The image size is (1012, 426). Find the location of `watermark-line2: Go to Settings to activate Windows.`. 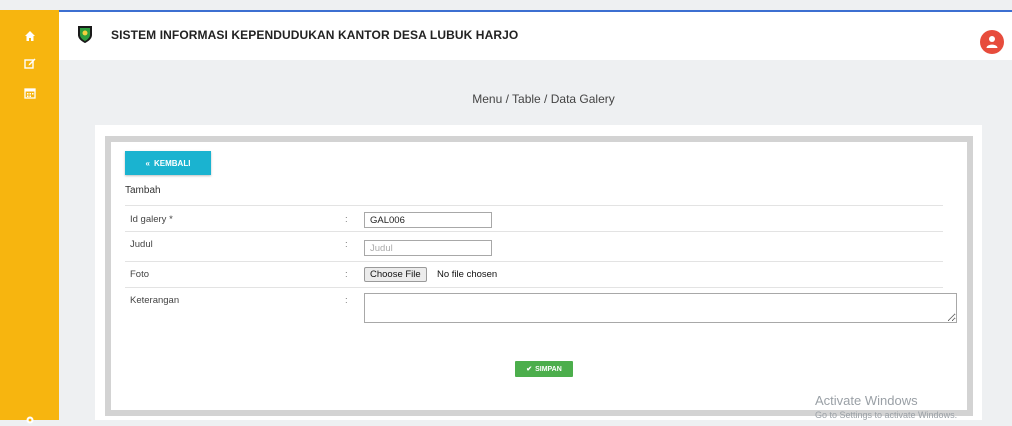

watermark-line2: Go to Settings to activate Windows. is located at coordinates (886, 415).